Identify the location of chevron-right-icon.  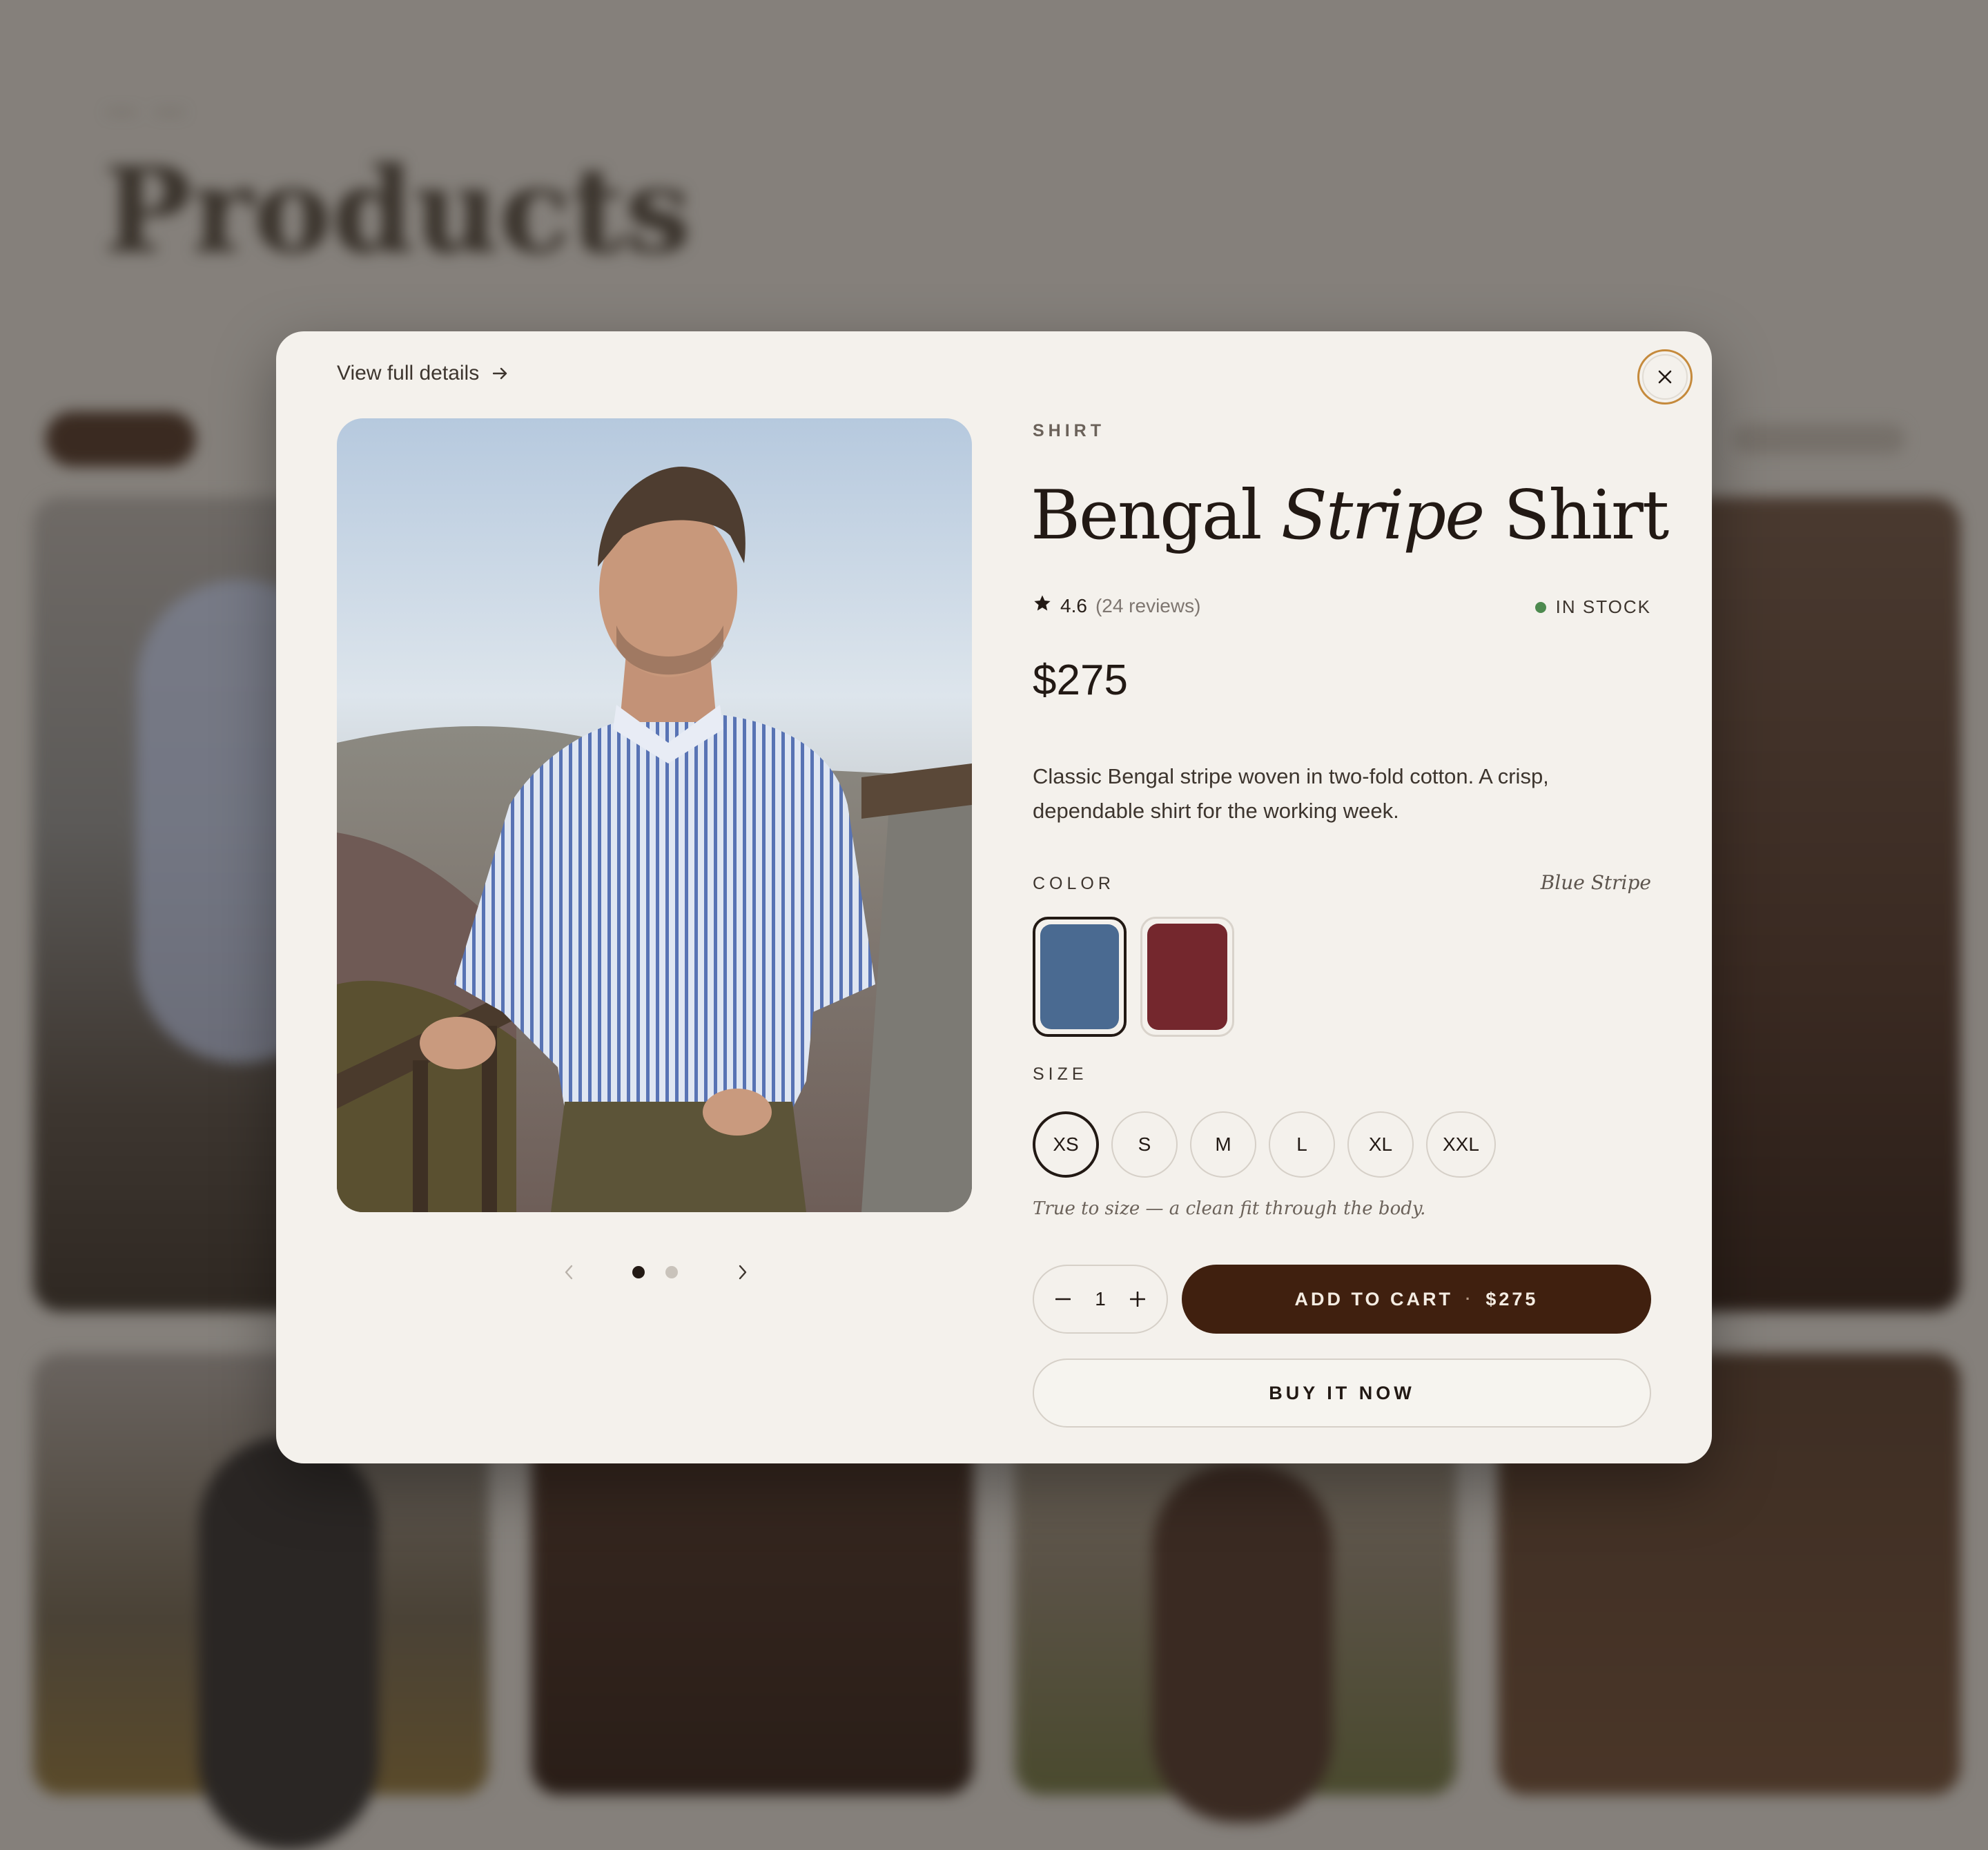
(743, 1272).